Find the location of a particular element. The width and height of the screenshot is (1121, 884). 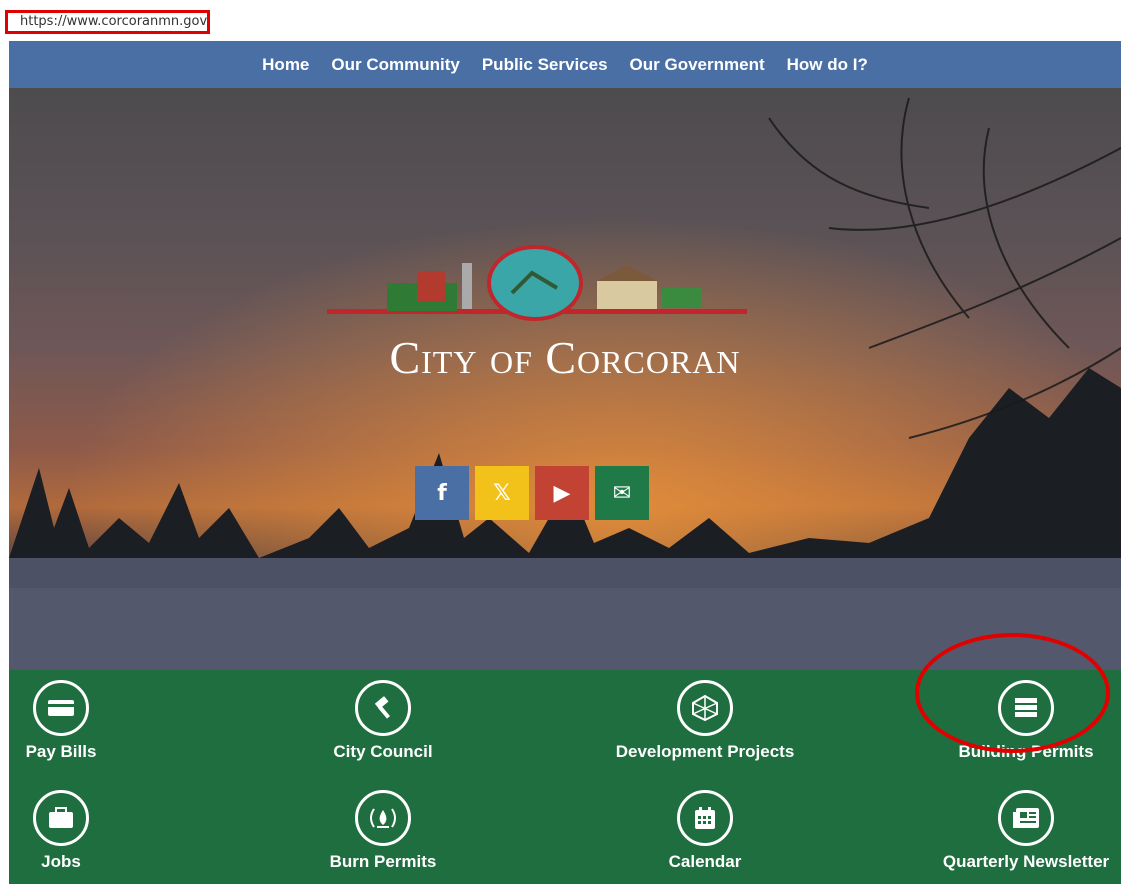

building-permits-highlight-circle is located at coordinates (1012, 693).